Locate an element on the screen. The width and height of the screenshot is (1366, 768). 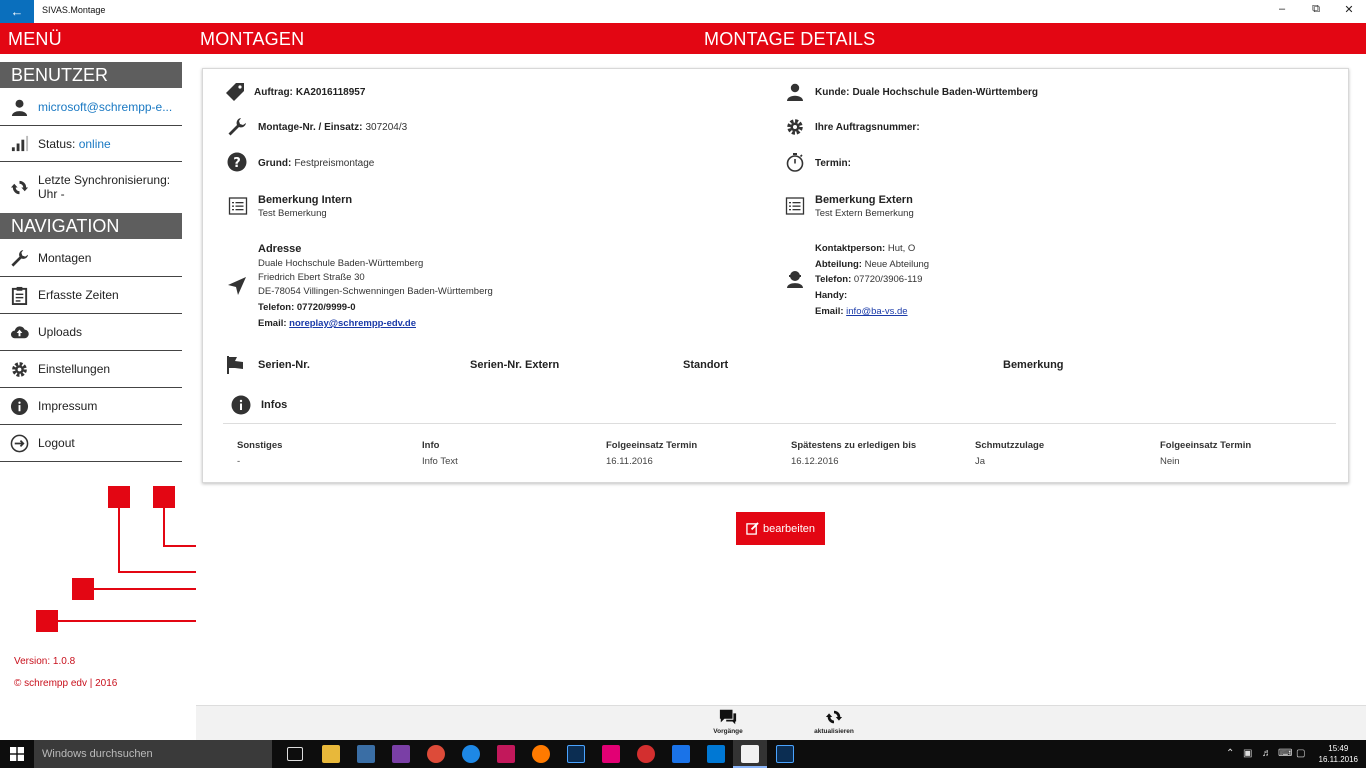
nav-item-erfasste-zeiten: Erfasste Zeiten is located at coordinates (91, 295).